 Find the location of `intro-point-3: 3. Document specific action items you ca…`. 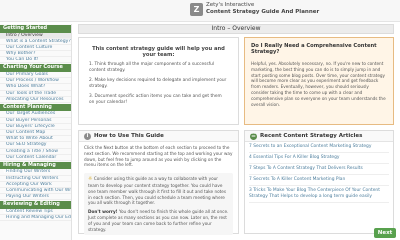

intro-point-3: 3. Document specific action items you ca… is located at coordinates (155, 99).